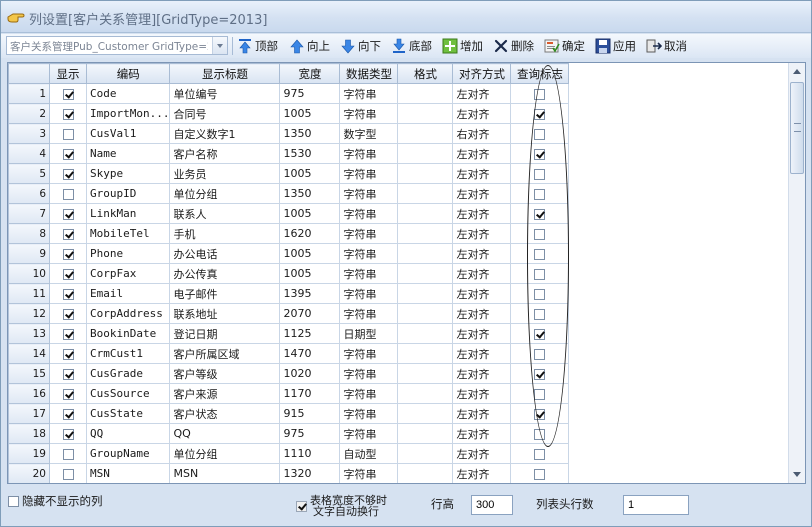 This screenshot has width=812, height=527. Describe the element at coordinates (310, 73) in the screenshot. I see `header-width: 宽度` at that location.